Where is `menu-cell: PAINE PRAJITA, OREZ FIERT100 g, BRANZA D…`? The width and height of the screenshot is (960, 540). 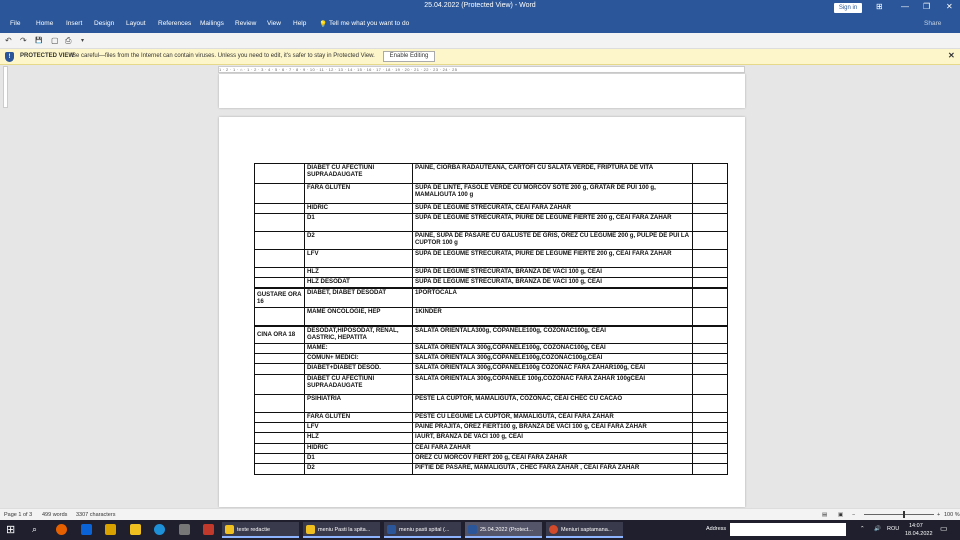 menu-cell: PAINE PRAJITA, OREZ FIERT100 g, BRANZA D… is located at coordinates (552, 427).